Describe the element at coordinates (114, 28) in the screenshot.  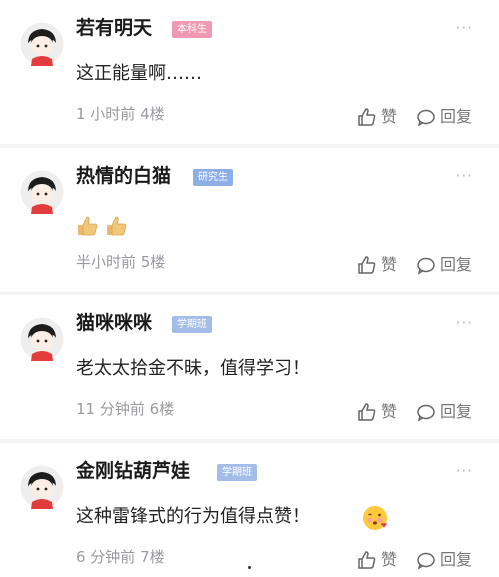
I see `username: 若有明天` at that location.